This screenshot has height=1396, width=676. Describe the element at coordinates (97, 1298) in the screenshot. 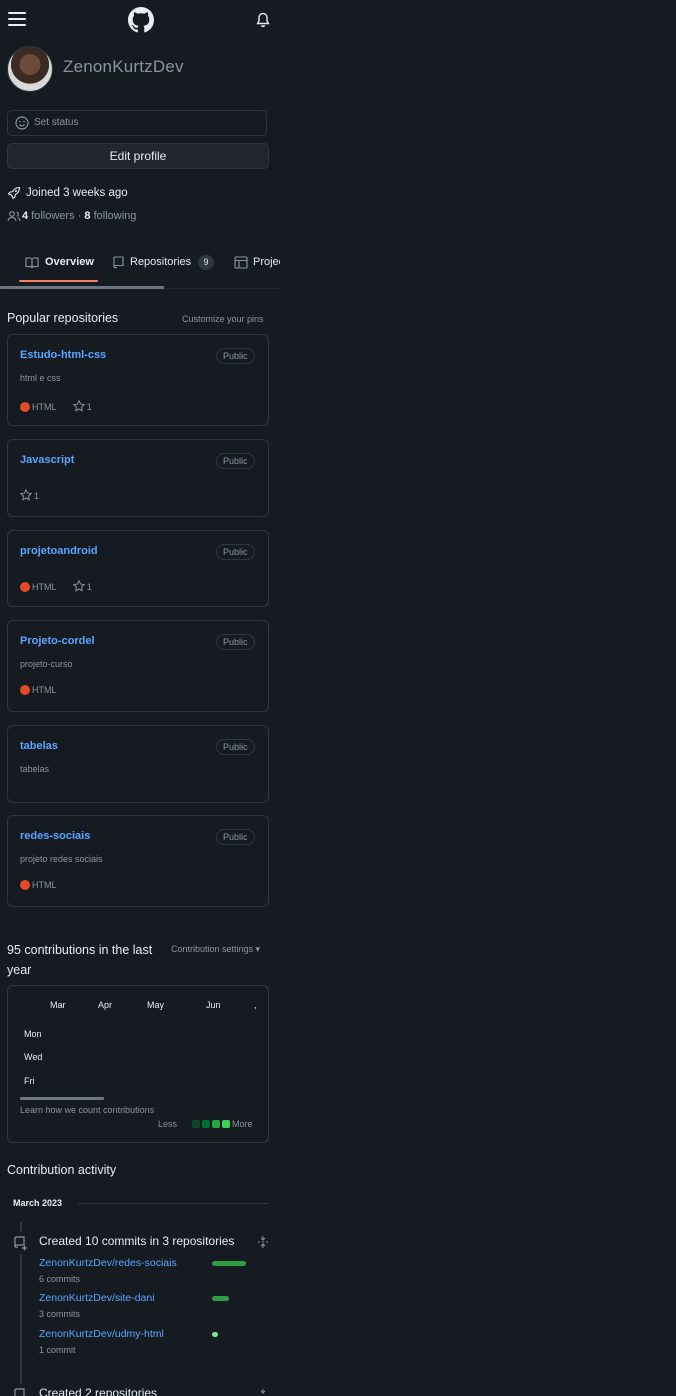

I see `commit-repo-link: ZenonKurtzDev/site-dani` at that location.